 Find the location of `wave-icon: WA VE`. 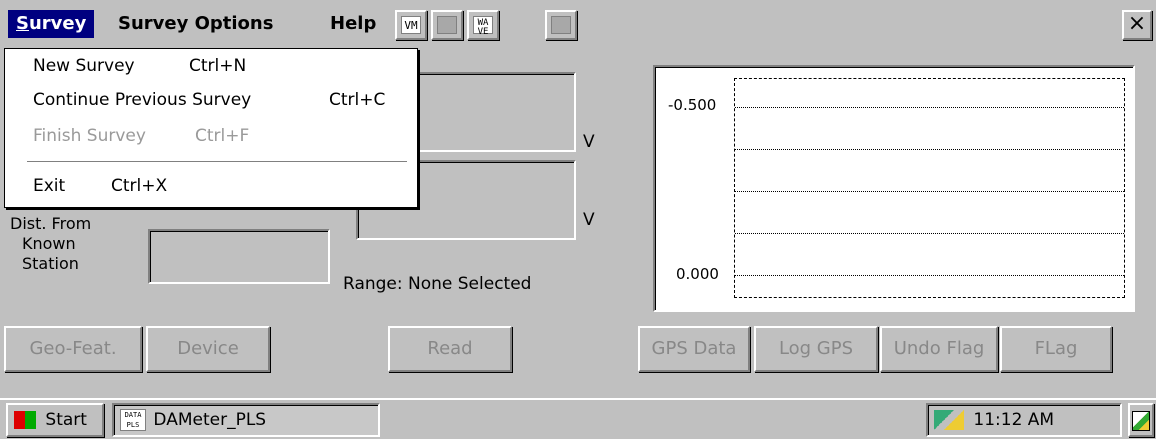

wave-icon: WA VE is located at coordinates (483, 26).